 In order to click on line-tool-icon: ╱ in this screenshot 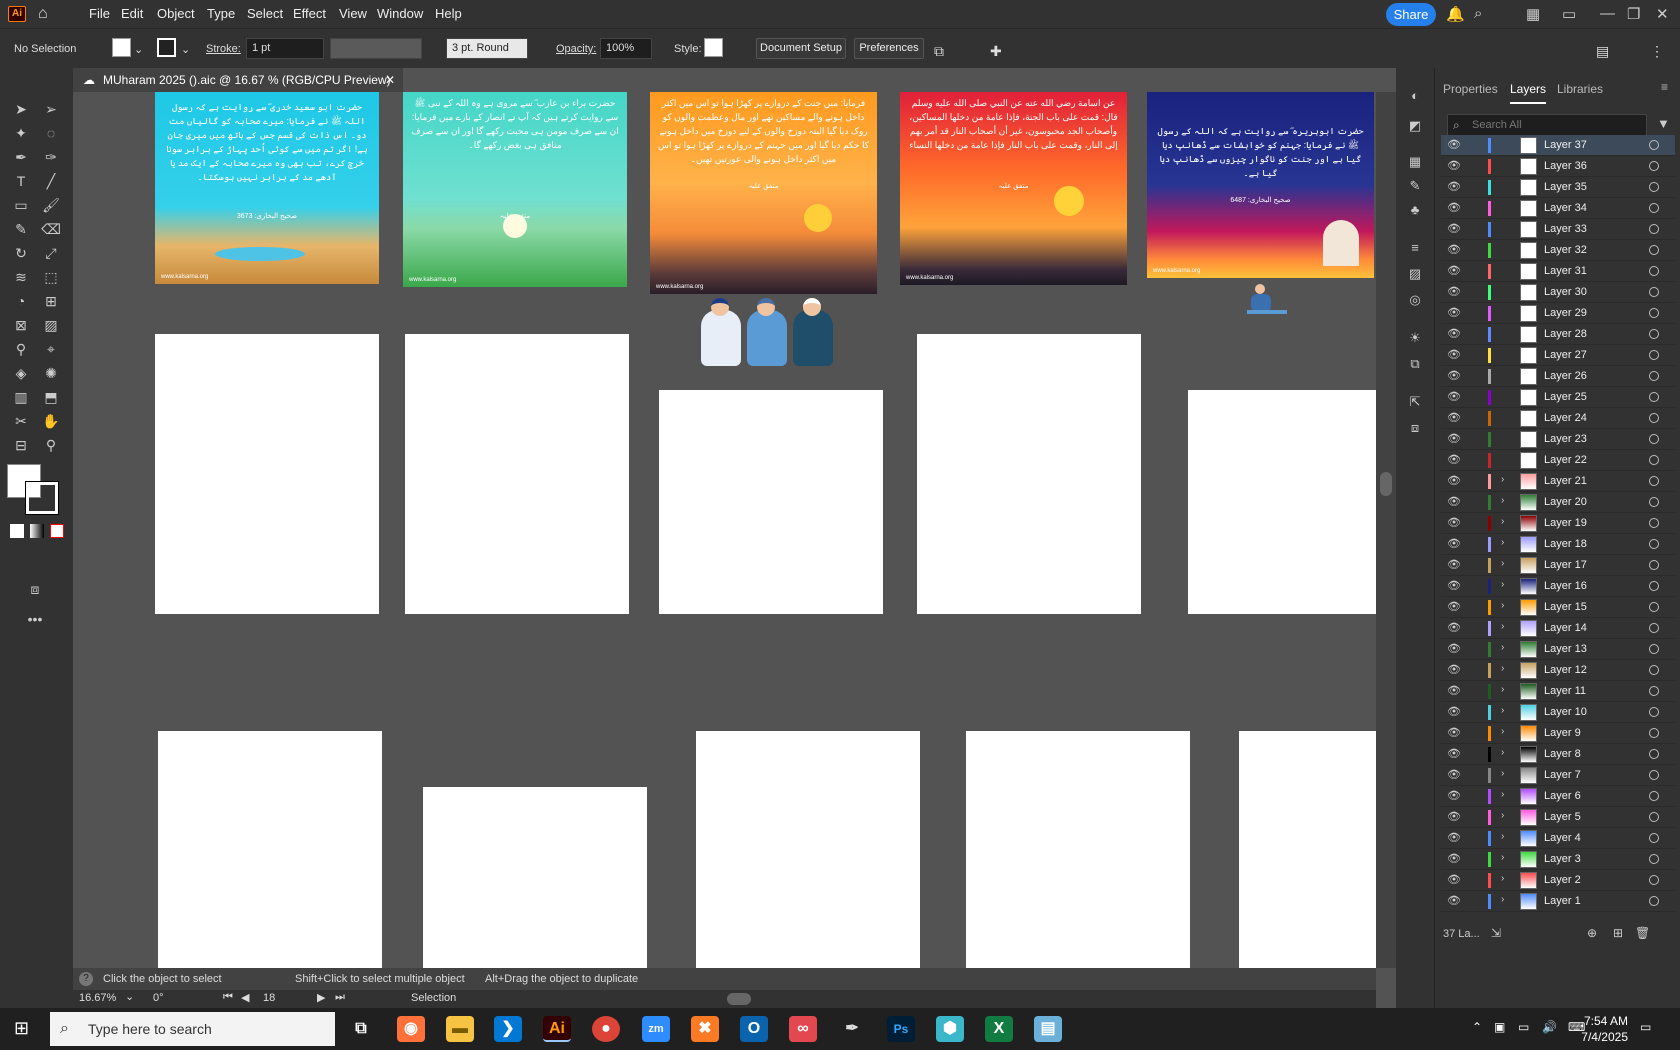, I will do `click(51, 181)`.